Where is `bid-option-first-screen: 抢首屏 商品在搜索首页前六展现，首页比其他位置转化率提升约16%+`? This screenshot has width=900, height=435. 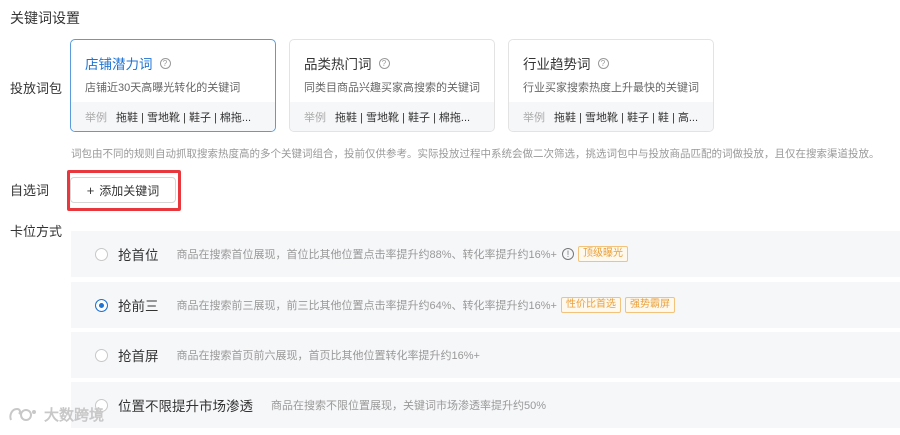 bid-option-first-screen: 抢首屏 商品在搜索首页前六展现，首页比其他位置转化率提升约16%+ is located at coordinates (485, 355).